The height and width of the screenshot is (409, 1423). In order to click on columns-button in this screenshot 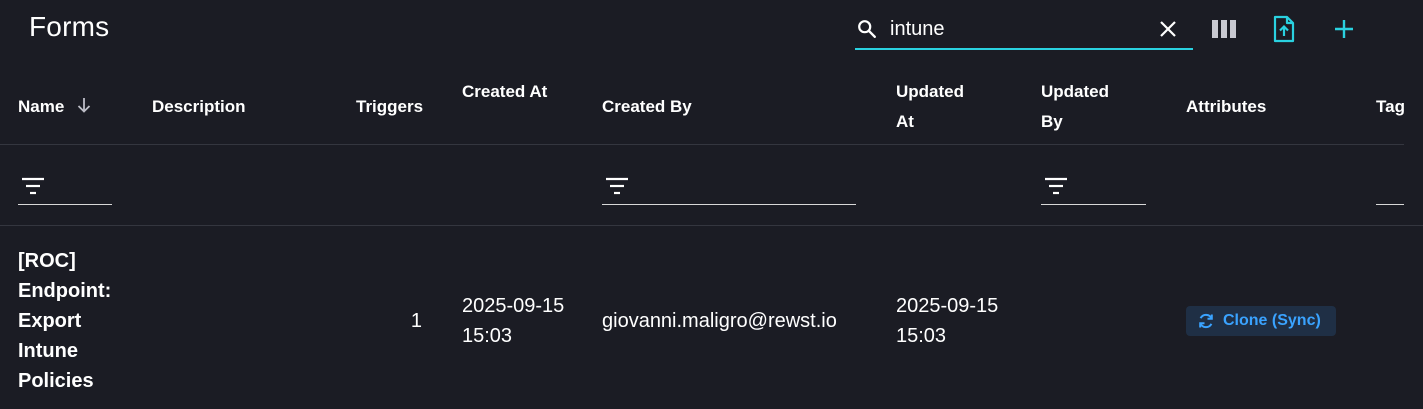, I will do `click(1224, 29)`.